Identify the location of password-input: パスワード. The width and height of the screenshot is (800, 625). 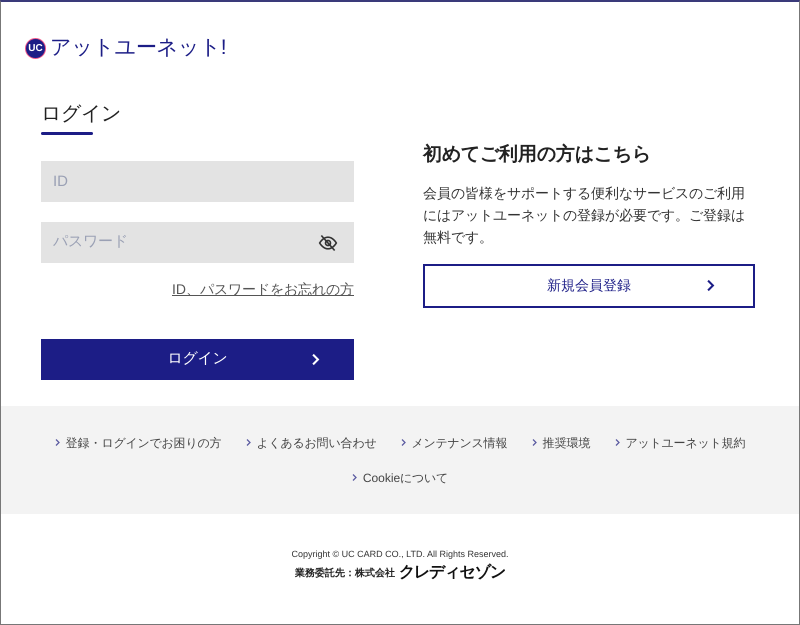
(185, 242).